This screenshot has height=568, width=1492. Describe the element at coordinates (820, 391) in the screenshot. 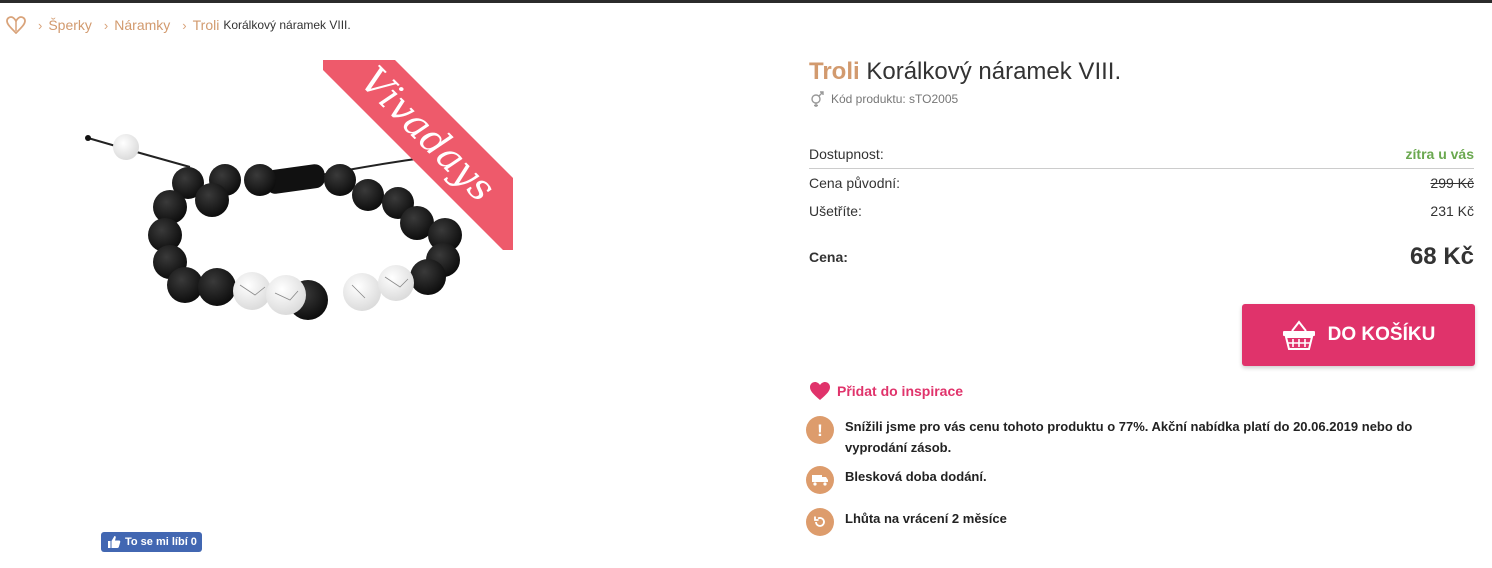

I see `heart-icon` at that location.